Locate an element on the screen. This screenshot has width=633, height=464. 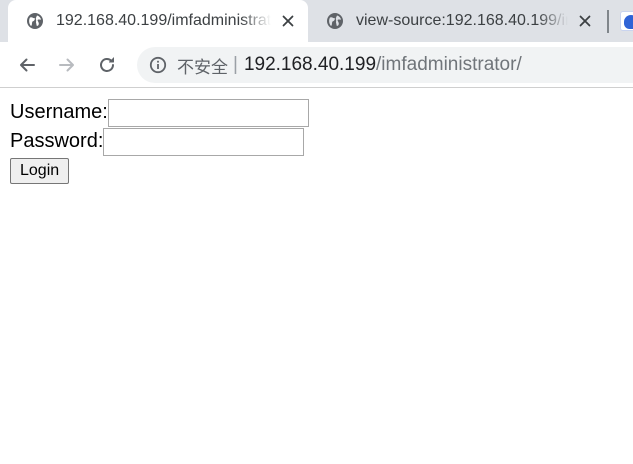
browser-toolbar: 不安全 | 192.168.40.199/imfadministrator/ is located at coordinates (316, 65).